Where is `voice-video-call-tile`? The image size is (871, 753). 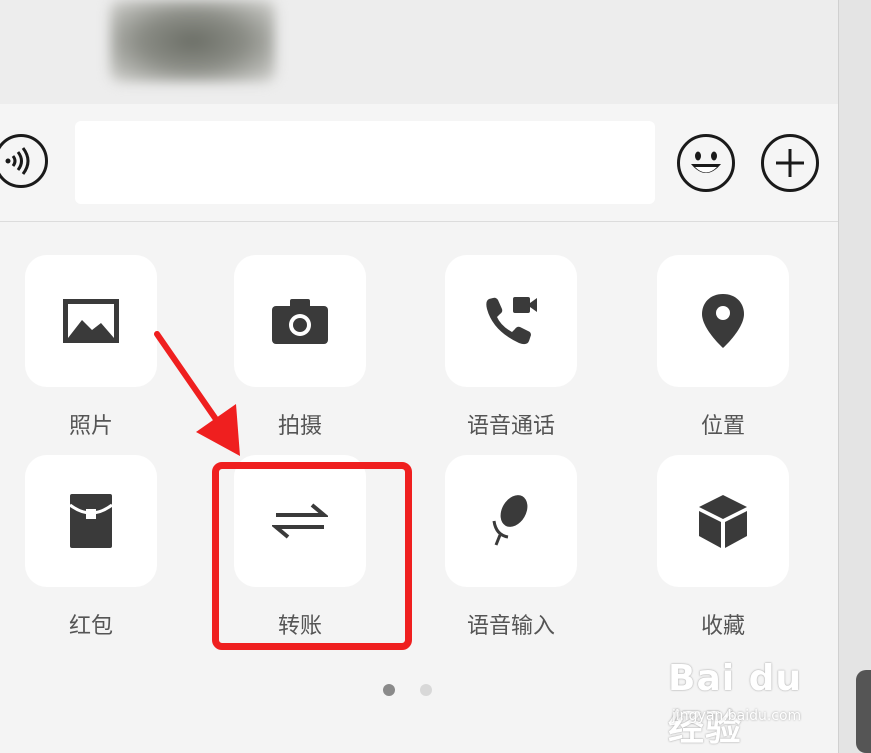
voice-video-call-tile is located at coordinates (511, 321).